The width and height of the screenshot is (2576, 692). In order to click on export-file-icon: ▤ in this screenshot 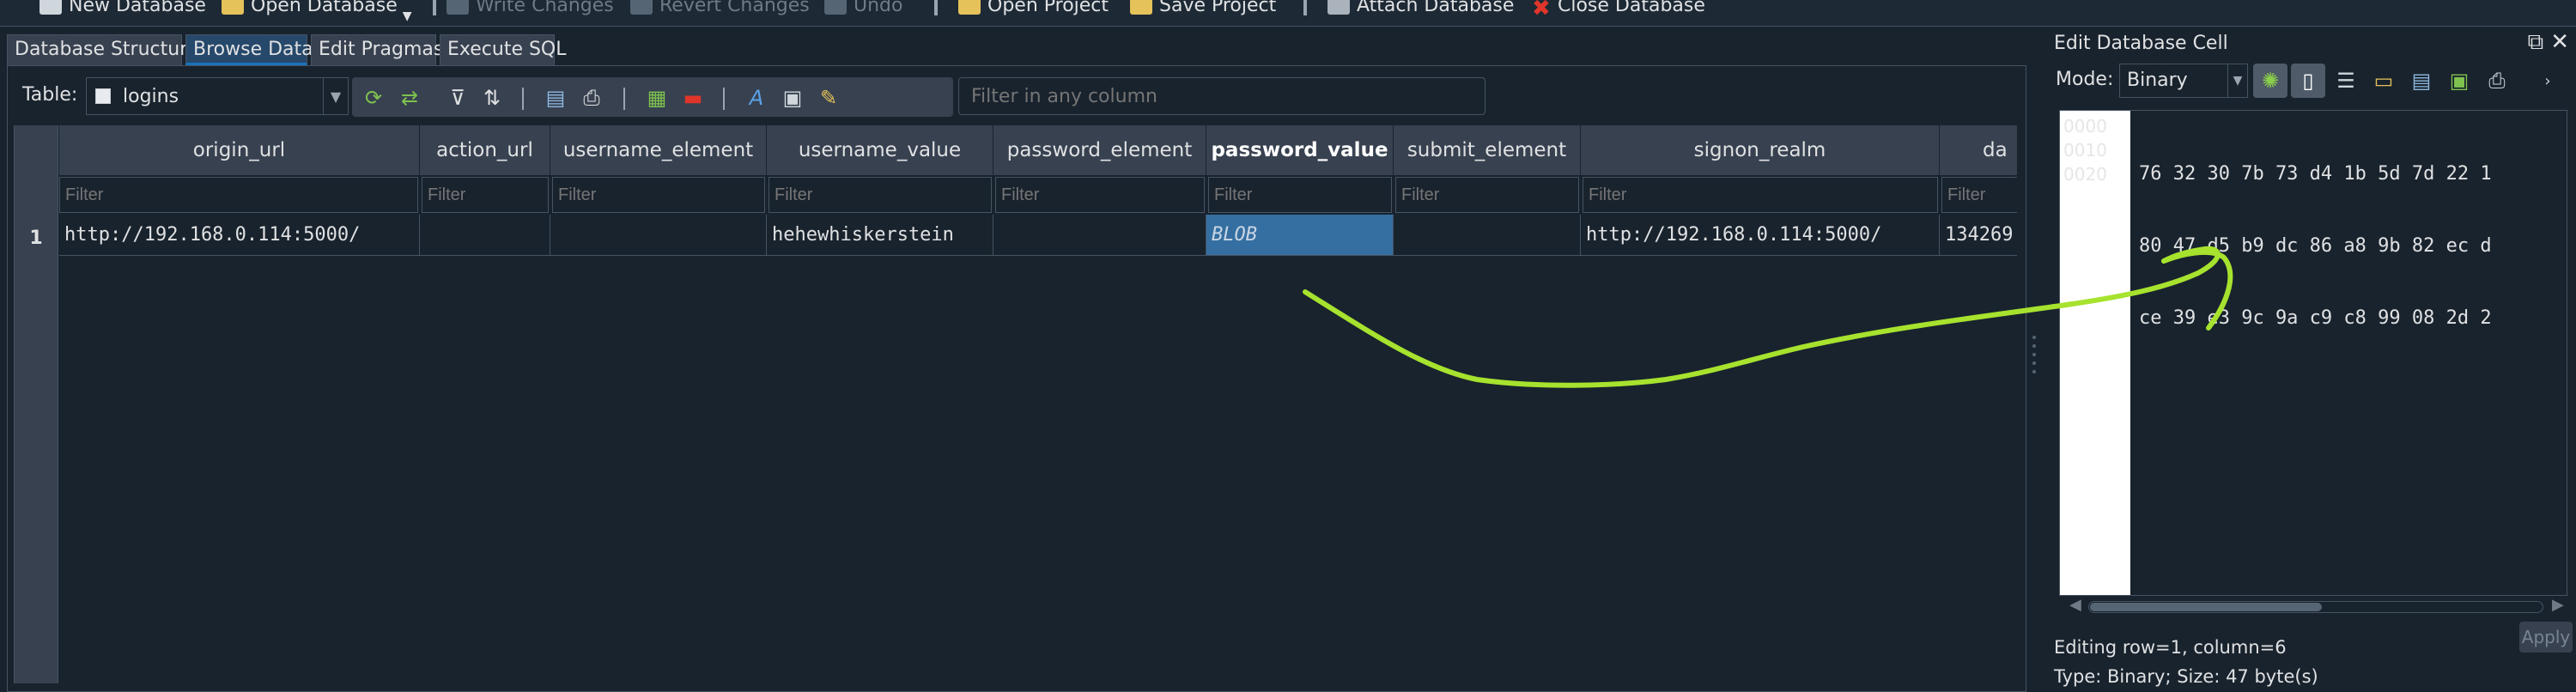, I will do `click(2421, 81)`.